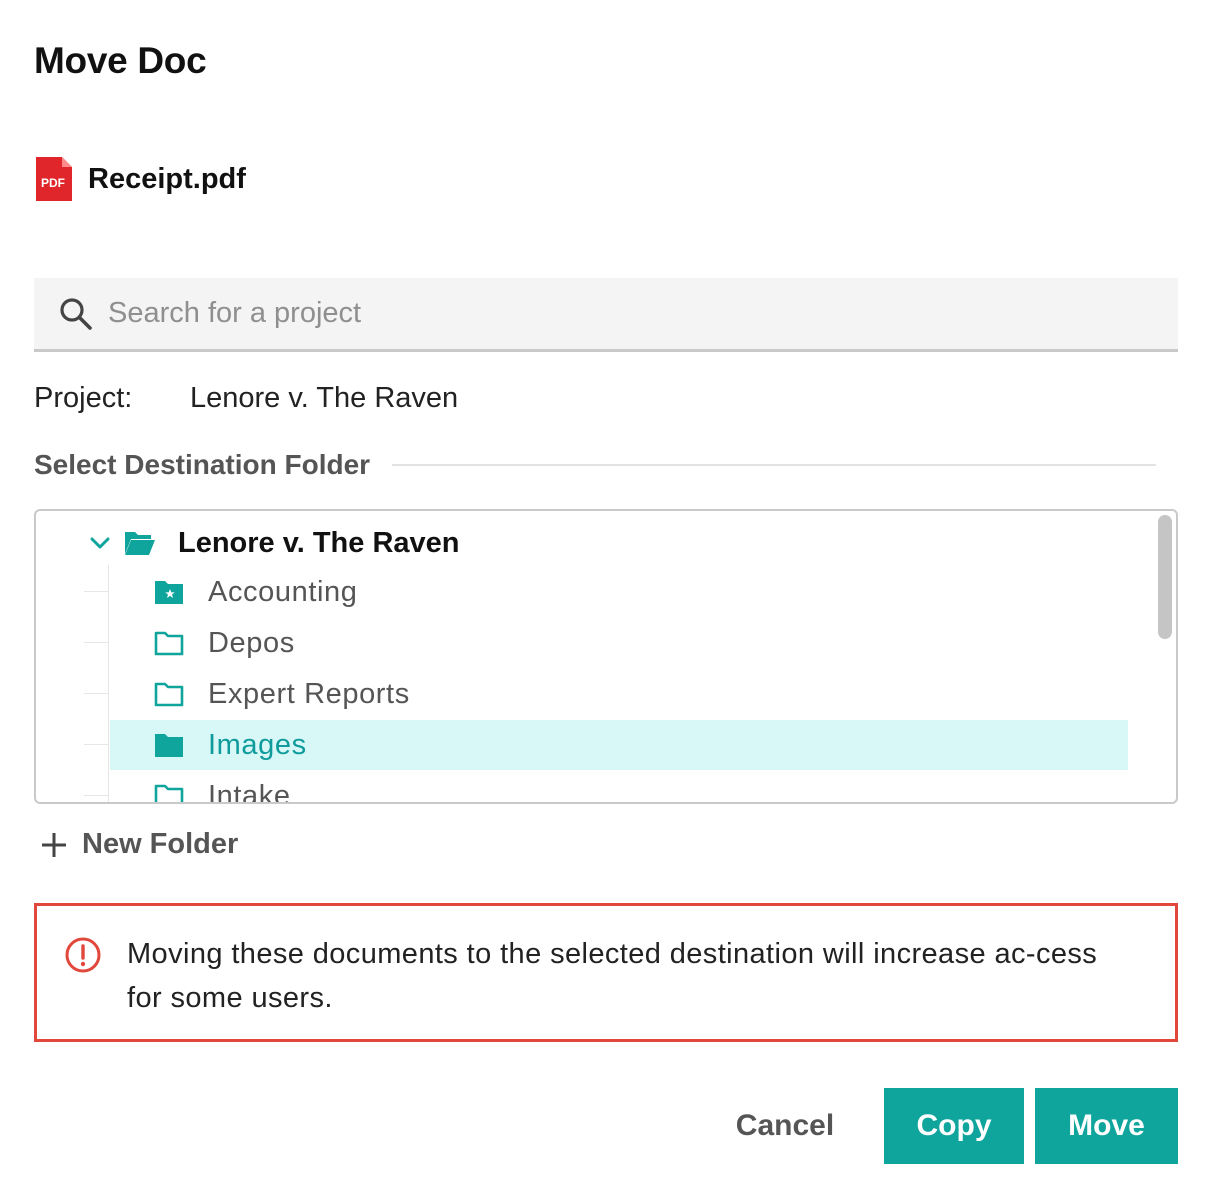 This screenshot has height=1192, width=1210. I want to click on starred-folder-icon, so click(169, 592).